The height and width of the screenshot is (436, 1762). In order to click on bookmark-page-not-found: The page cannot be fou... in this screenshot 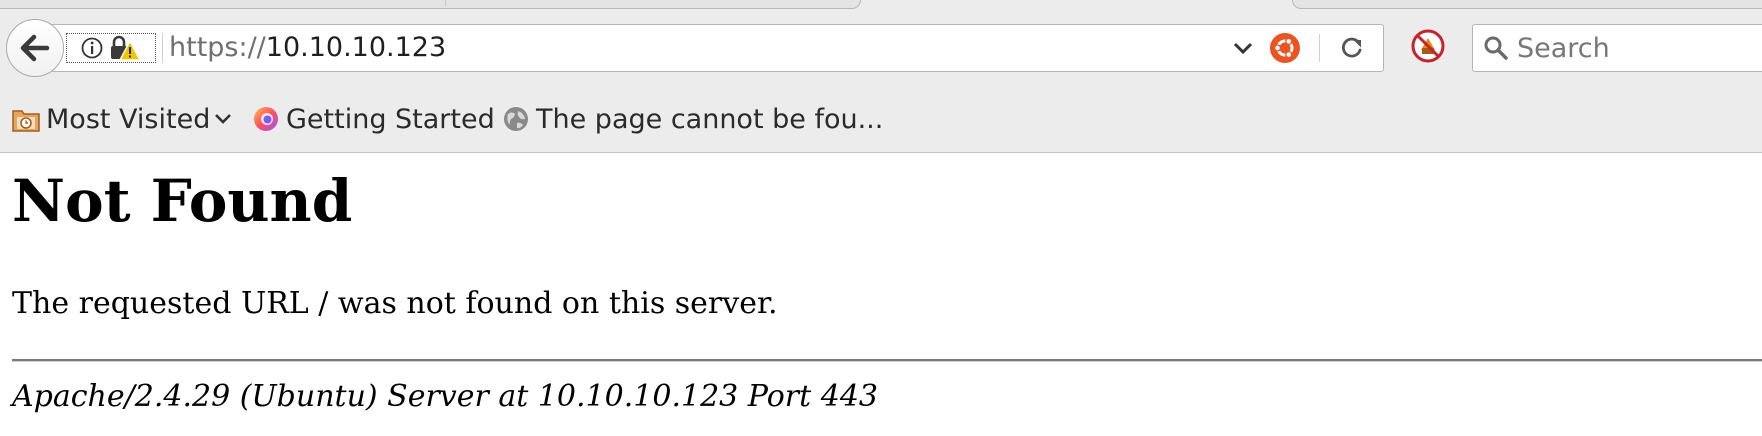, I will do `click(692, 119)`.